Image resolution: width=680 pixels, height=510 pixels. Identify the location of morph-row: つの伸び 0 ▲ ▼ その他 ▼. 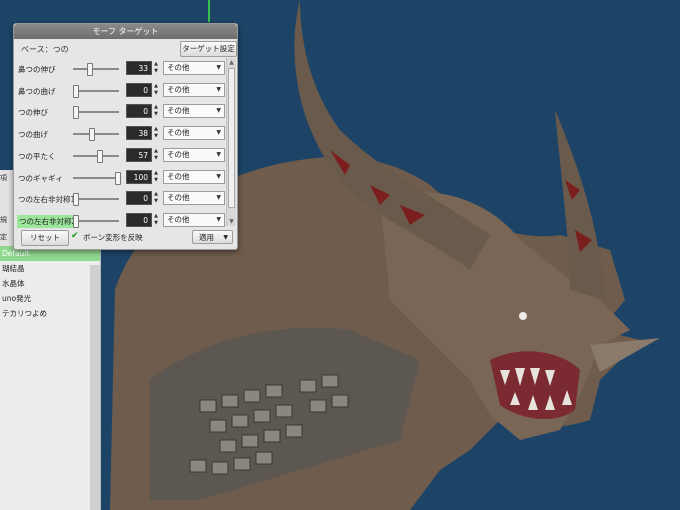
(120, 111).